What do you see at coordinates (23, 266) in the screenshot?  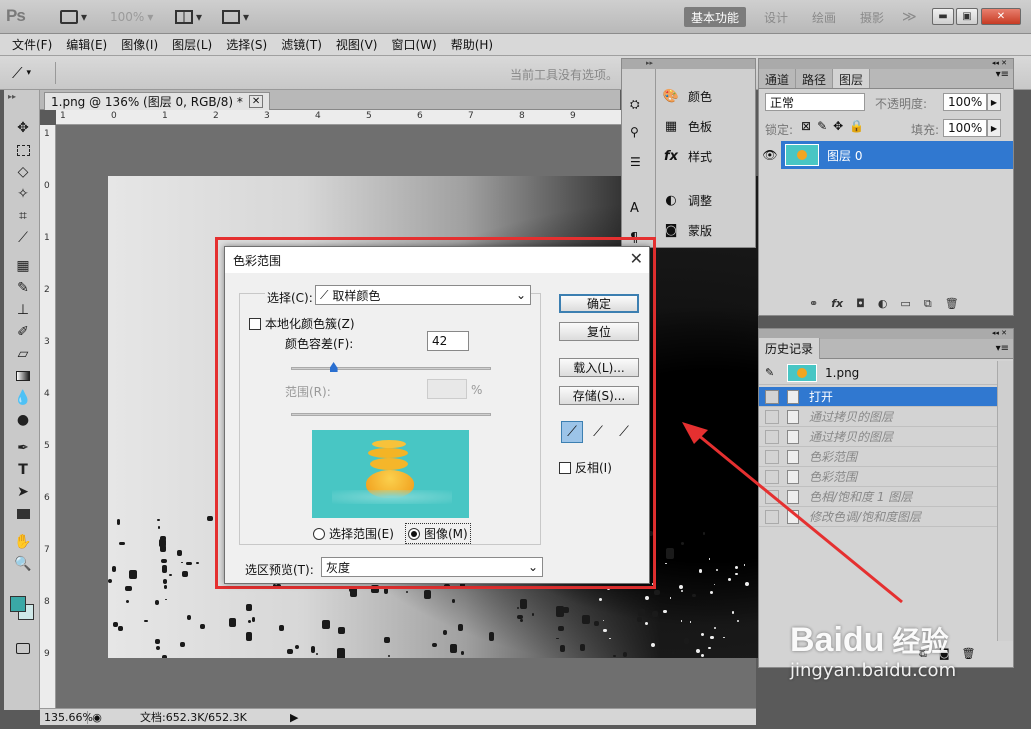 I see `healing-tool: ▦` at bounding box center [23, 266].